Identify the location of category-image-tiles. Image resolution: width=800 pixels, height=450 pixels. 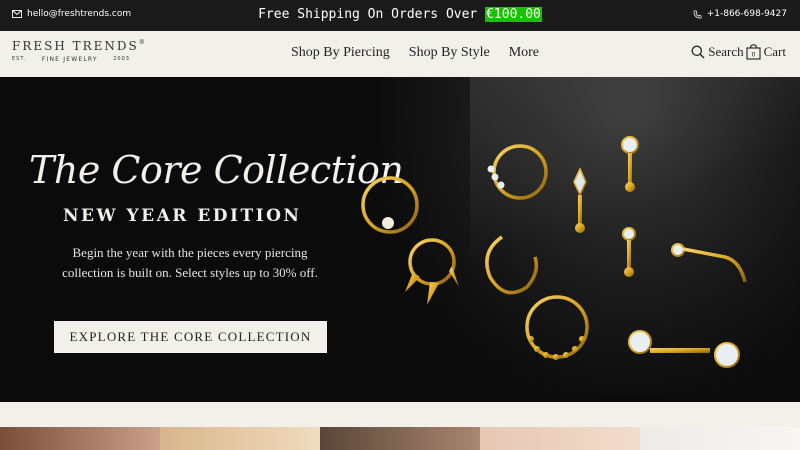
(400, 438).